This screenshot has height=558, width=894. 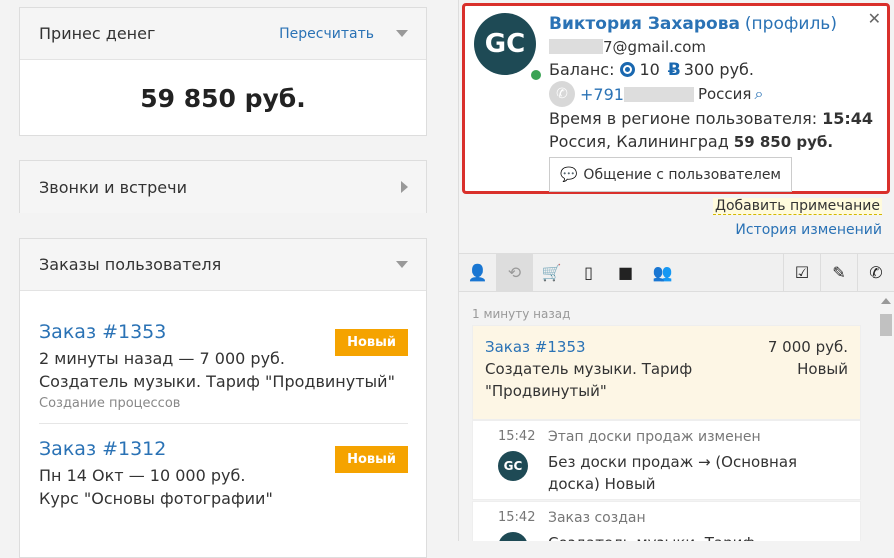 I want to click on search-icon: ⌕, so click(x=758, y=94).